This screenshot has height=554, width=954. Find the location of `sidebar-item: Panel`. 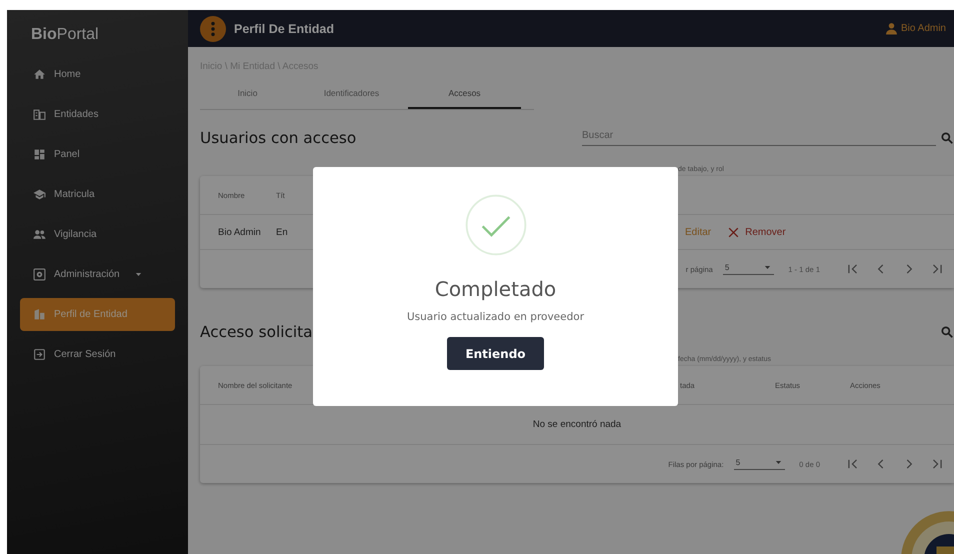

sidebar-item: Panel is located at coordinates (97, 154).